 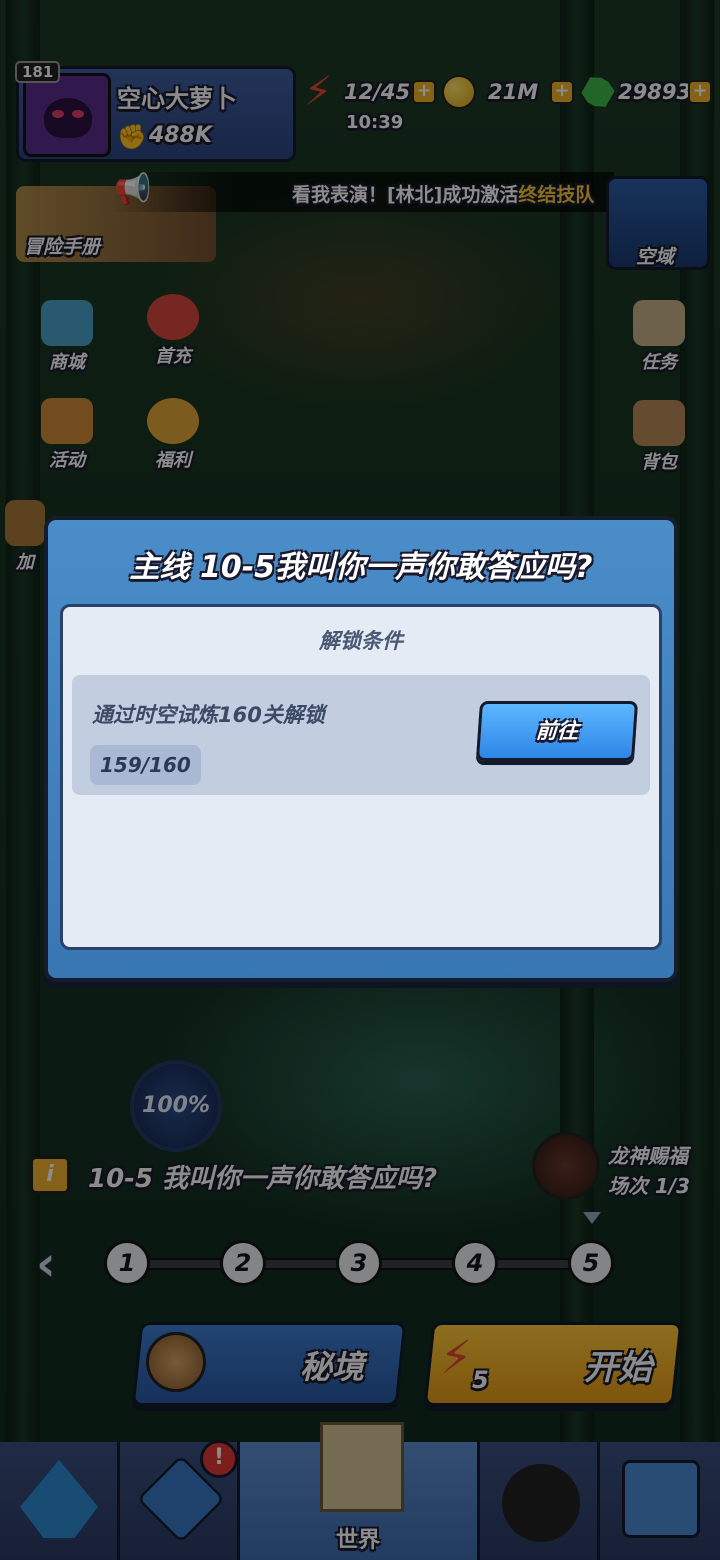 I want to click on dialog-title: 主线 10-5我叫你一声你敢答应吗?, so click(x=361, y=567).